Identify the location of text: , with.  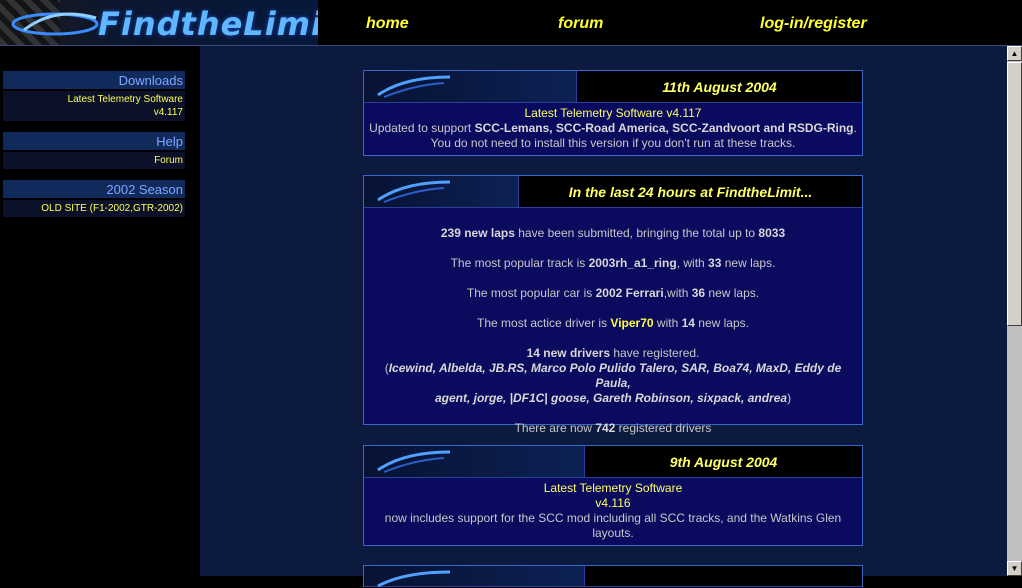
(692, 263).